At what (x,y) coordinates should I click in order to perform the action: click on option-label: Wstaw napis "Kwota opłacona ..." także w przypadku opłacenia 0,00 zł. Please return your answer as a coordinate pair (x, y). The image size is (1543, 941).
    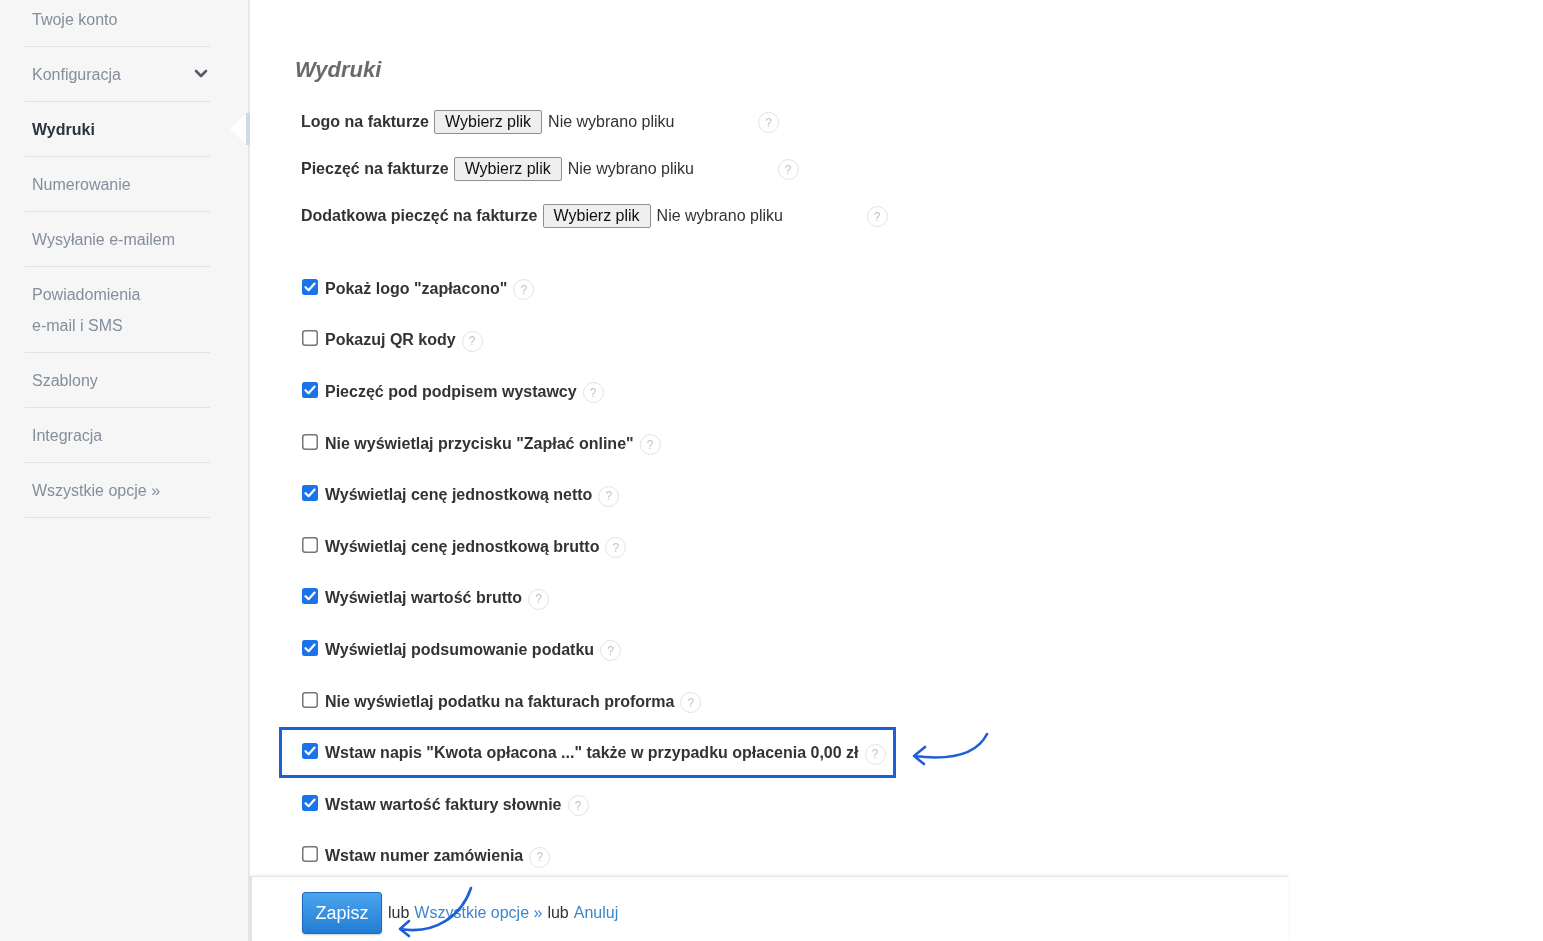
    Looking at the image, I should click on (592, 753).